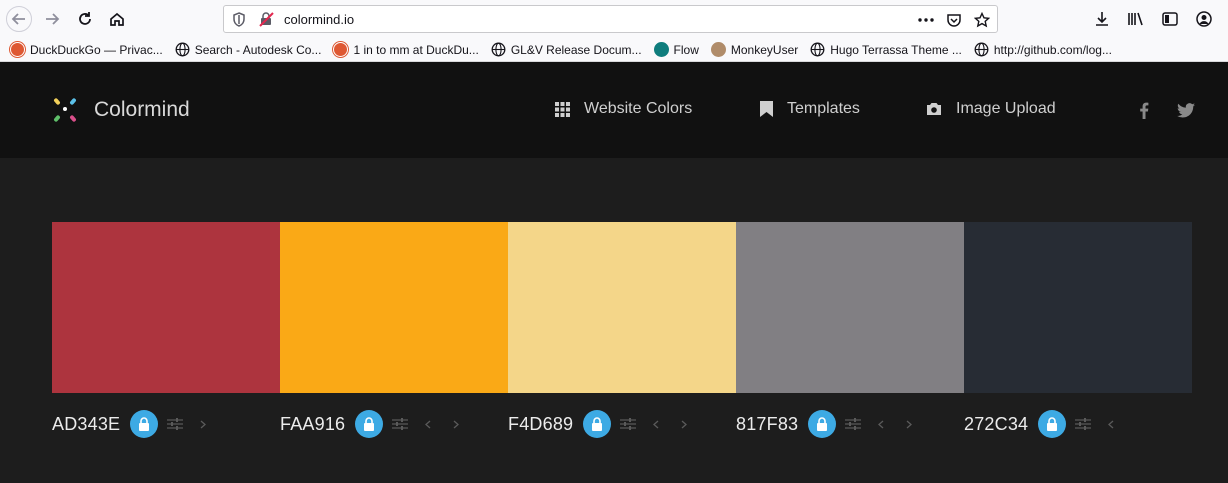  What do you see at coordinates (823, 108) in the screenshot?
I see `nav-label: Templates` at bounding box center [823, 108].